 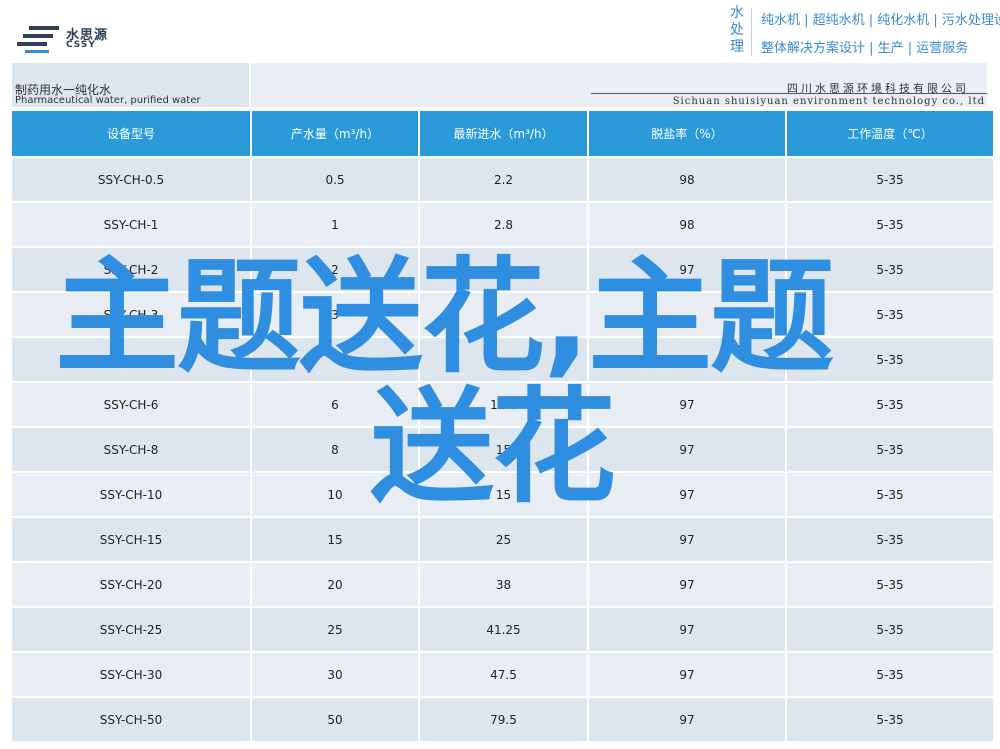 I want to click on cell-inflow: 12.5, so click(x=503, y=404).